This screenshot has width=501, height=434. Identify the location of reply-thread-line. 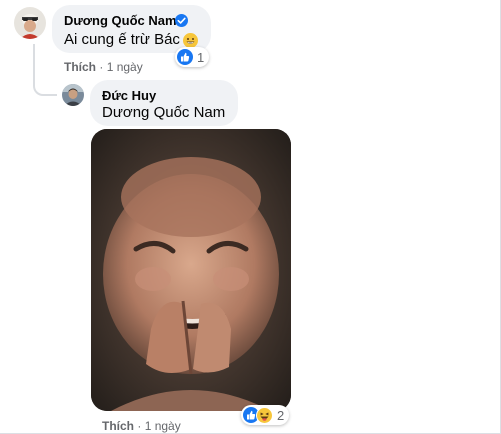
(45, 70).